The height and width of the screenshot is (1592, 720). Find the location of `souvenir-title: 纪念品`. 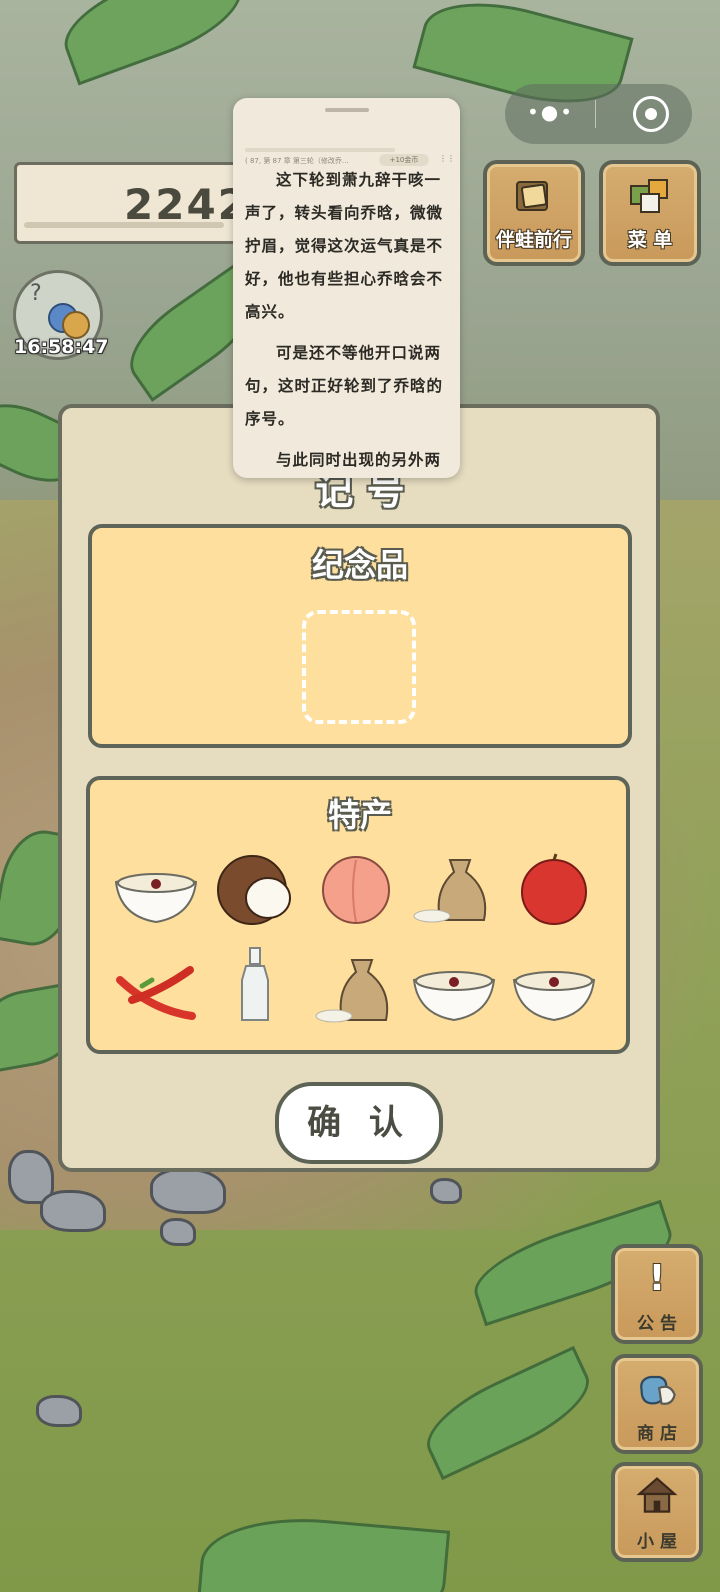

souvenir-title: 纪念品 is located at coordinates (359, 565).